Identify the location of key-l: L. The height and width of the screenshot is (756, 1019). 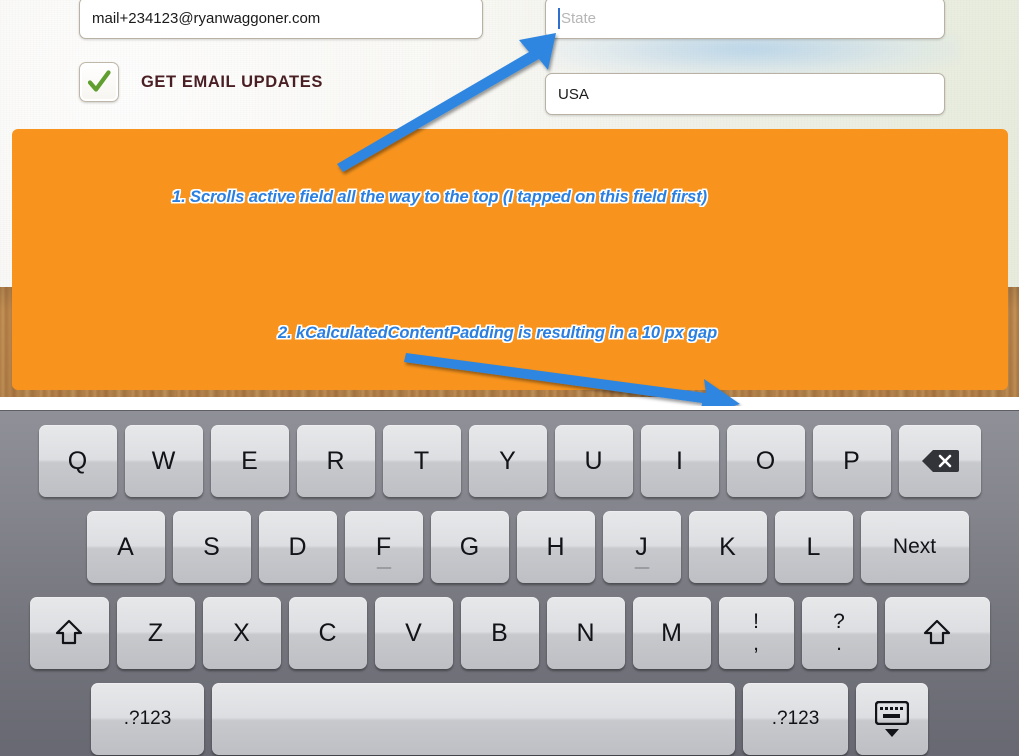
(813, 547).